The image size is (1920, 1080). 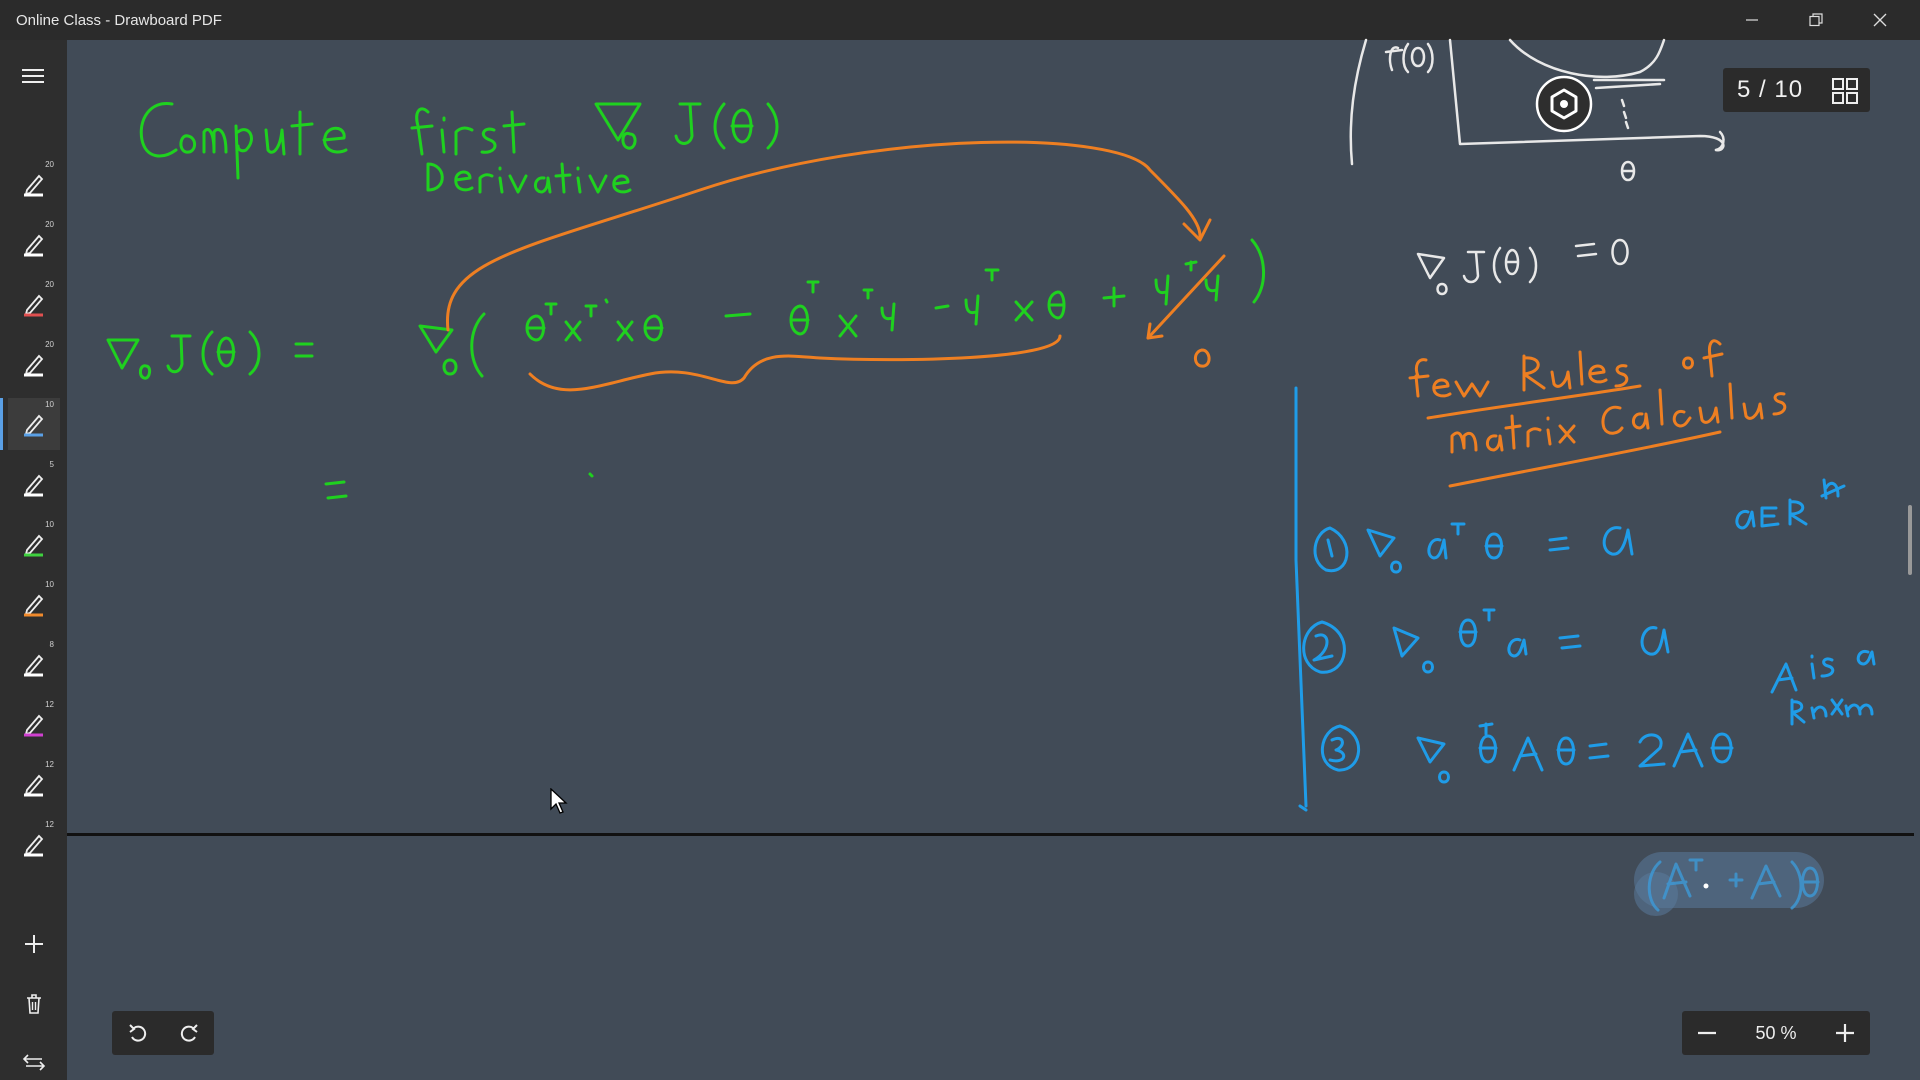 I want to click on pen-tool-6: 5, so click(x=34, y=484).